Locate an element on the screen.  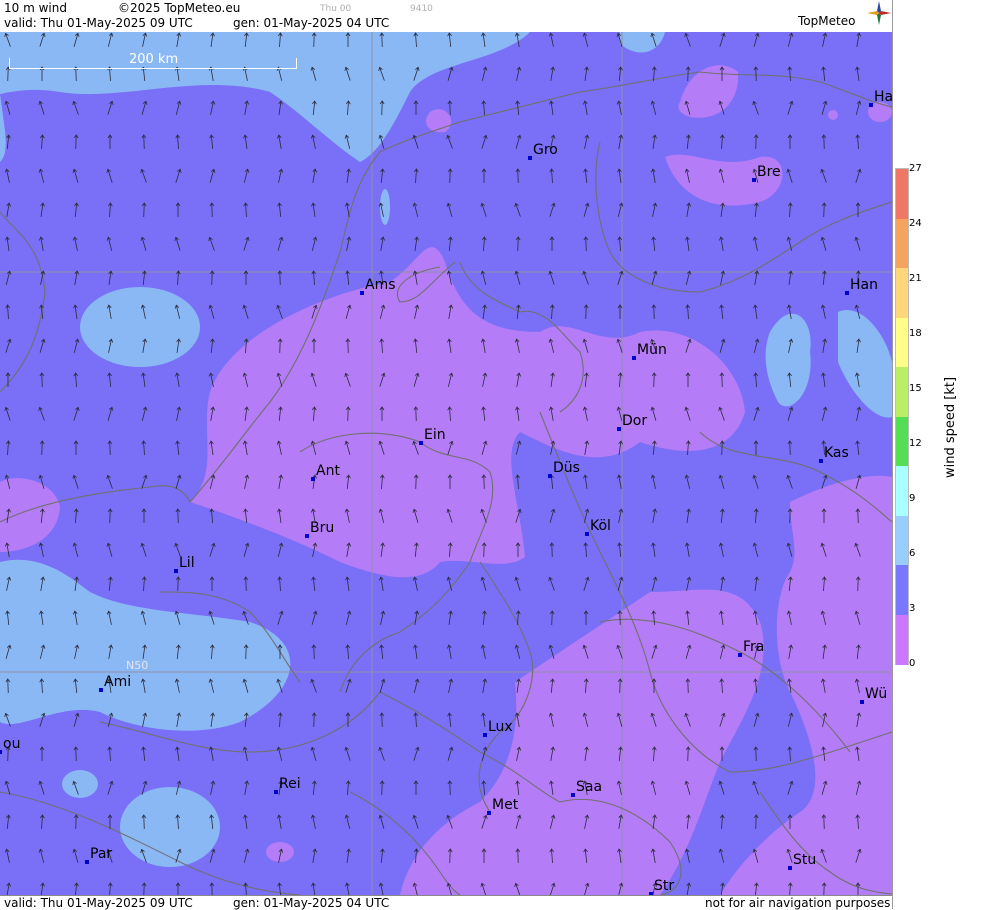
color-scale-bar is located at coordinates (902, 416).